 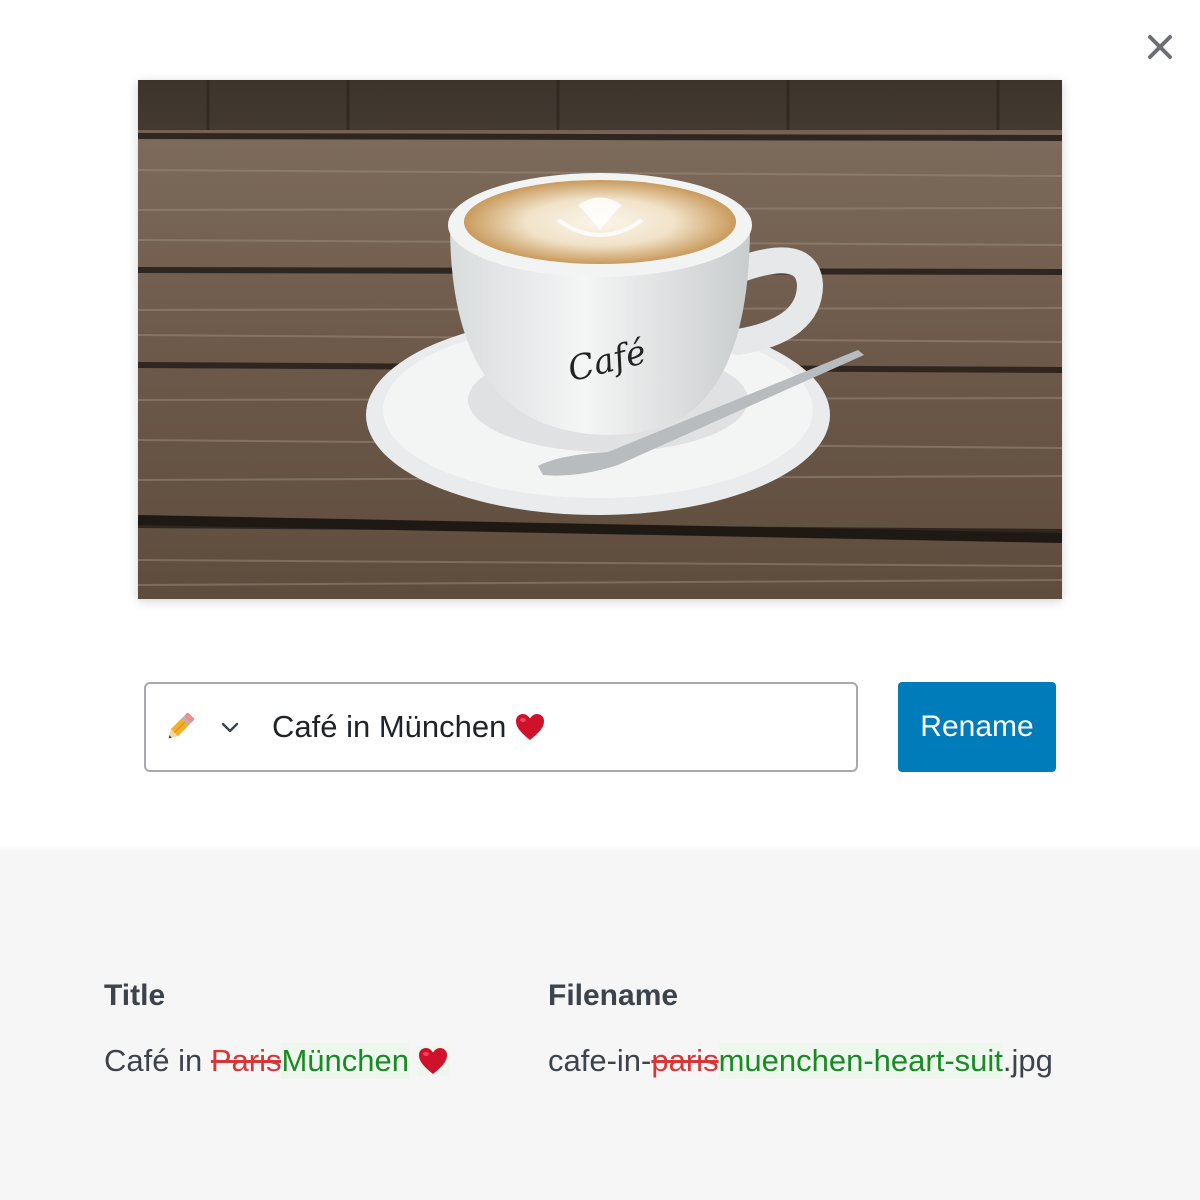 What do you see at coordinates (135, 995) in the screenshot?
I see `title-heading: Title` at bounding box center [135, 995].